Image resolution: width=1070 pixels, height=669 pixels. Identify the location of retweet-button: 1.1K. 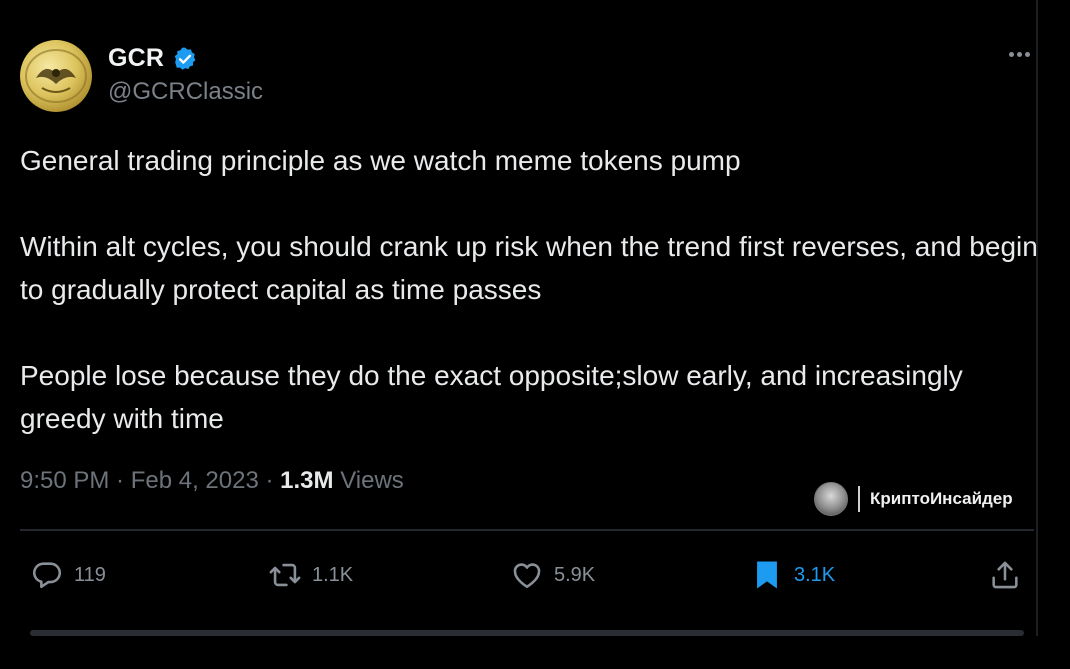
(310, 575).